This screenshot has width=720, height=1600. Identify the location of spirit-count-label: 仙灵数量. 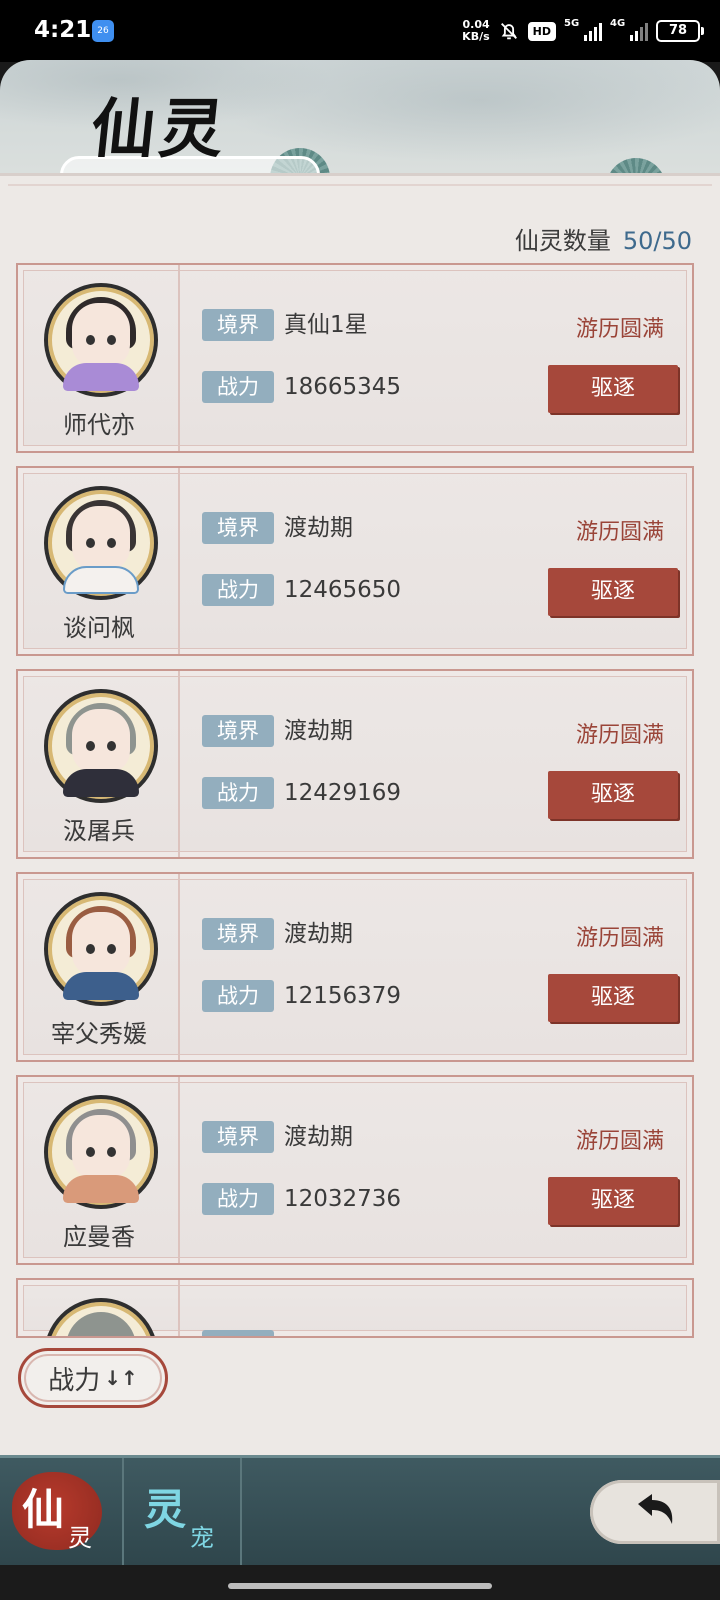
(562, 241).